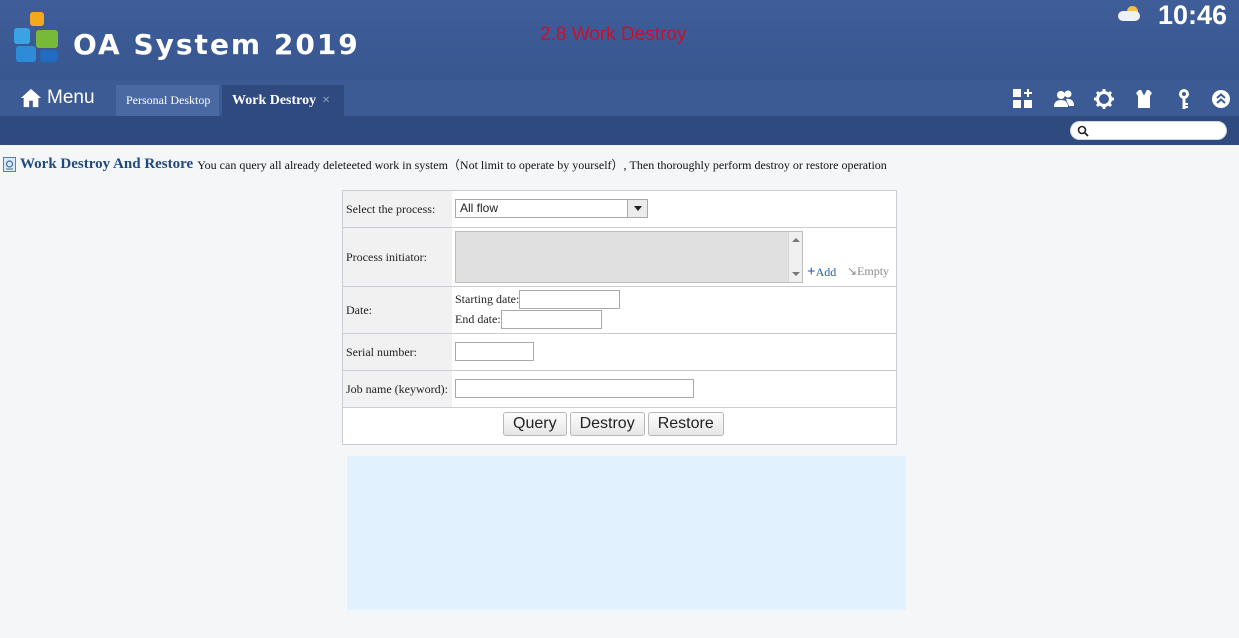 Image resolution: width=1239 pixels, height=638 pixels. I want to click on gear-icon, so click(1104, 99).